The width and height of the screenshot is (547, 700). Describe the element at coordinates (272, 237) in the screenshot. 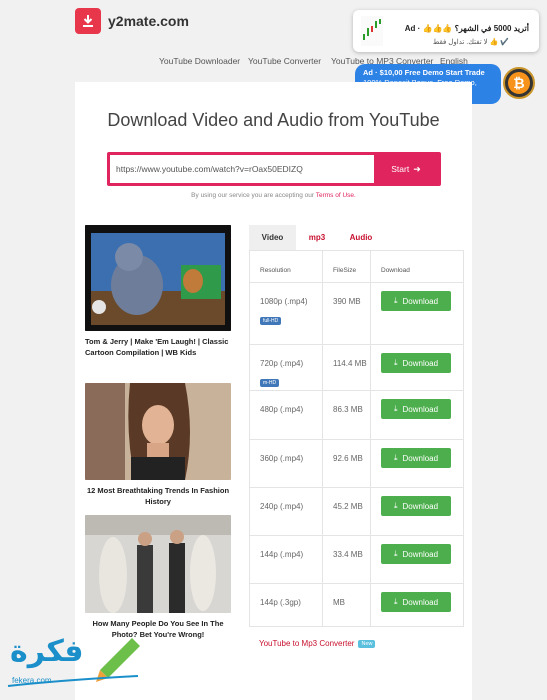

I see `tab-video: Video` at that location.